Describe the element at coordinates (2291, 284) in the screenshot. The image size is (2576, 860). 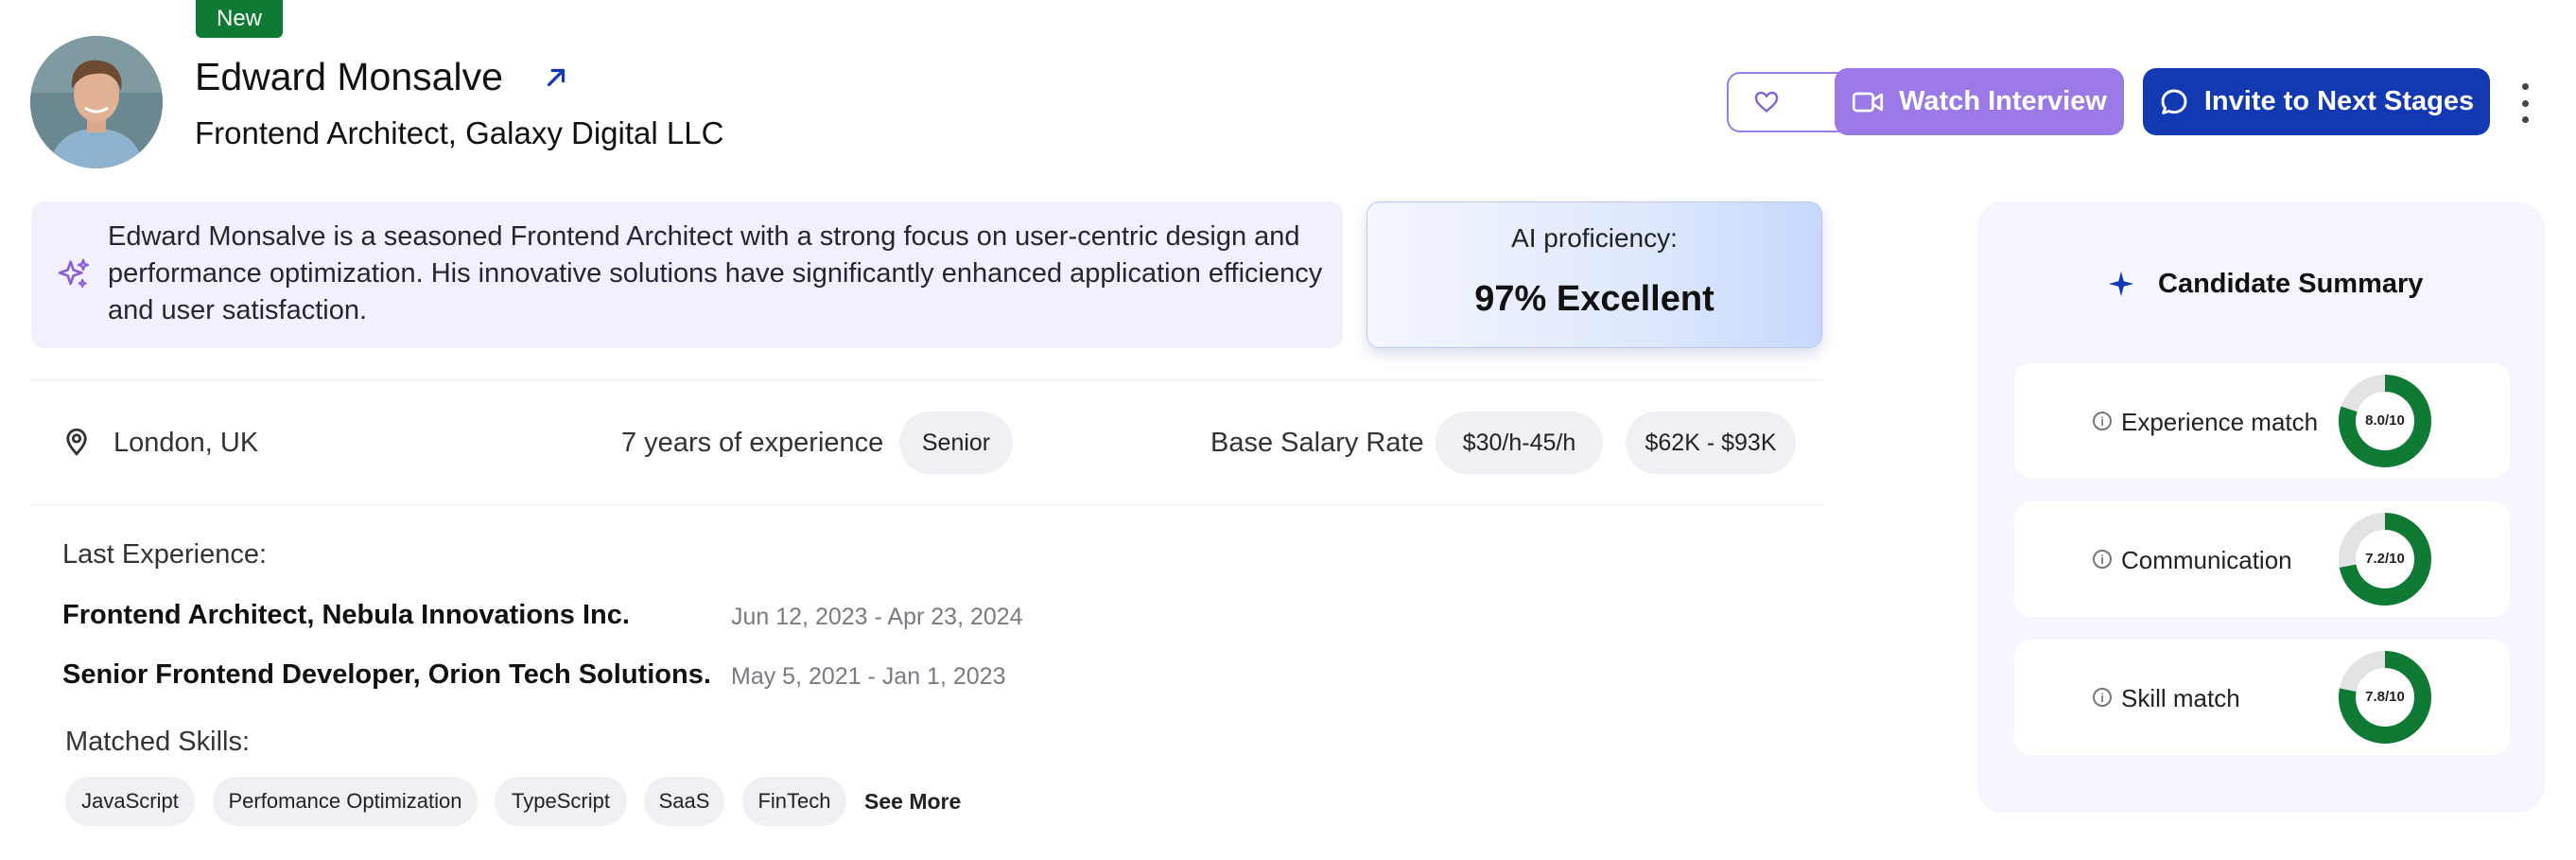
I see `candidate-summary-title: Candidate Summary` at that location.